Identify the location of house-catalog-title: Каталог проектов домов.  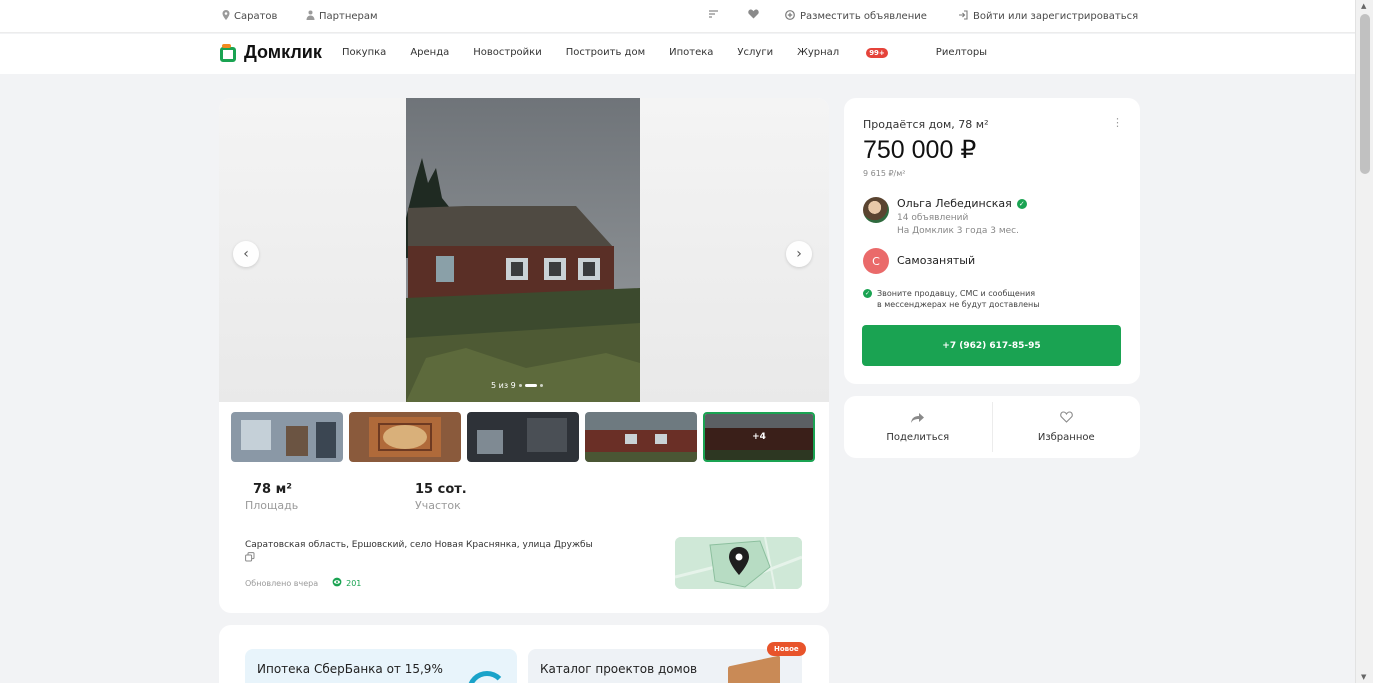
(619, 669).